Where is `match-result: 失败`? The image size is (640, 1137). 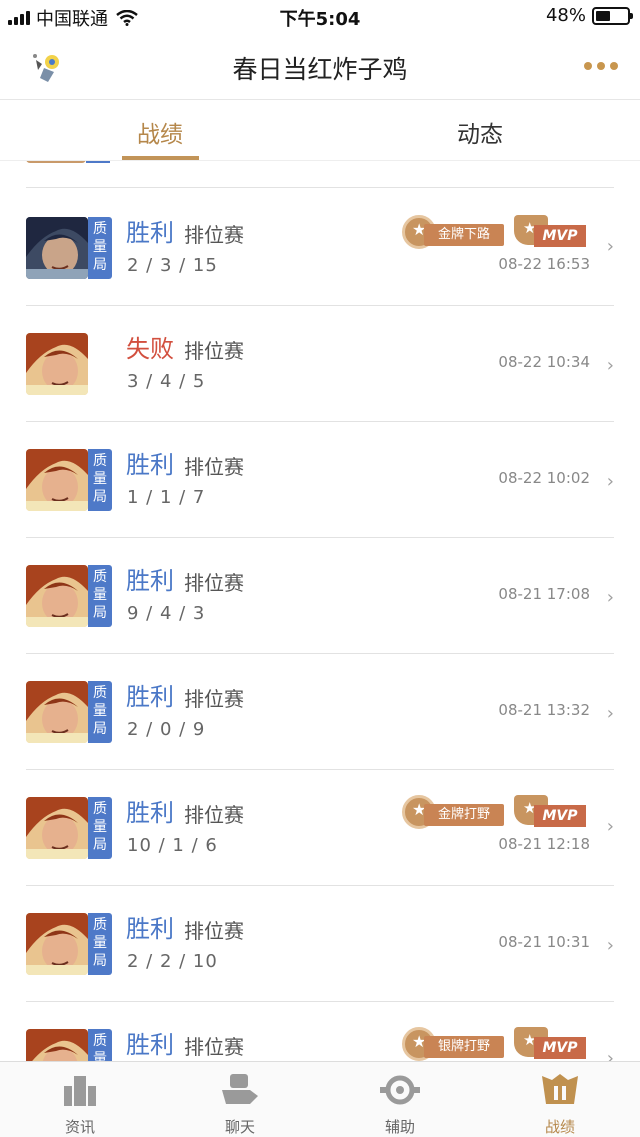 match-result: 失败 is located at coordinates (150, 349).